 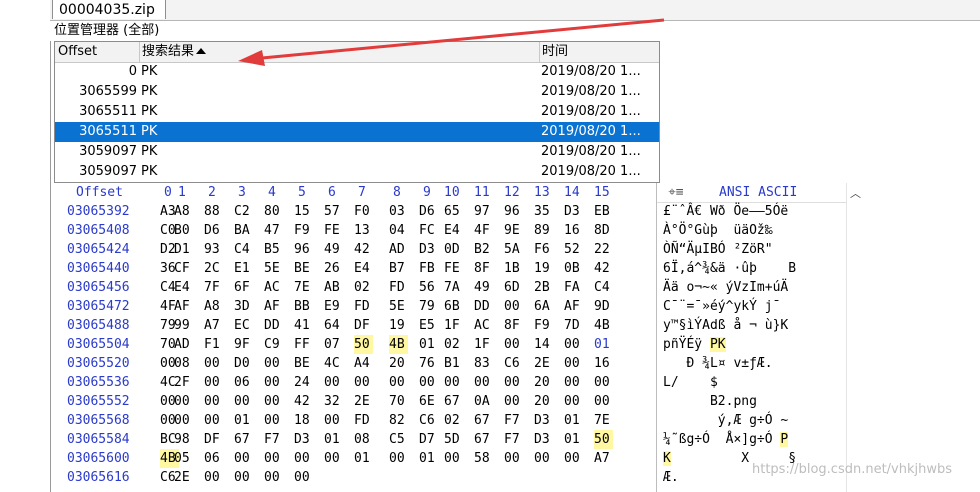 What do you see at coordinates (243, 306) in the screenshot?
I see `hex-byte: 3D` at bounding box center [243, 306].